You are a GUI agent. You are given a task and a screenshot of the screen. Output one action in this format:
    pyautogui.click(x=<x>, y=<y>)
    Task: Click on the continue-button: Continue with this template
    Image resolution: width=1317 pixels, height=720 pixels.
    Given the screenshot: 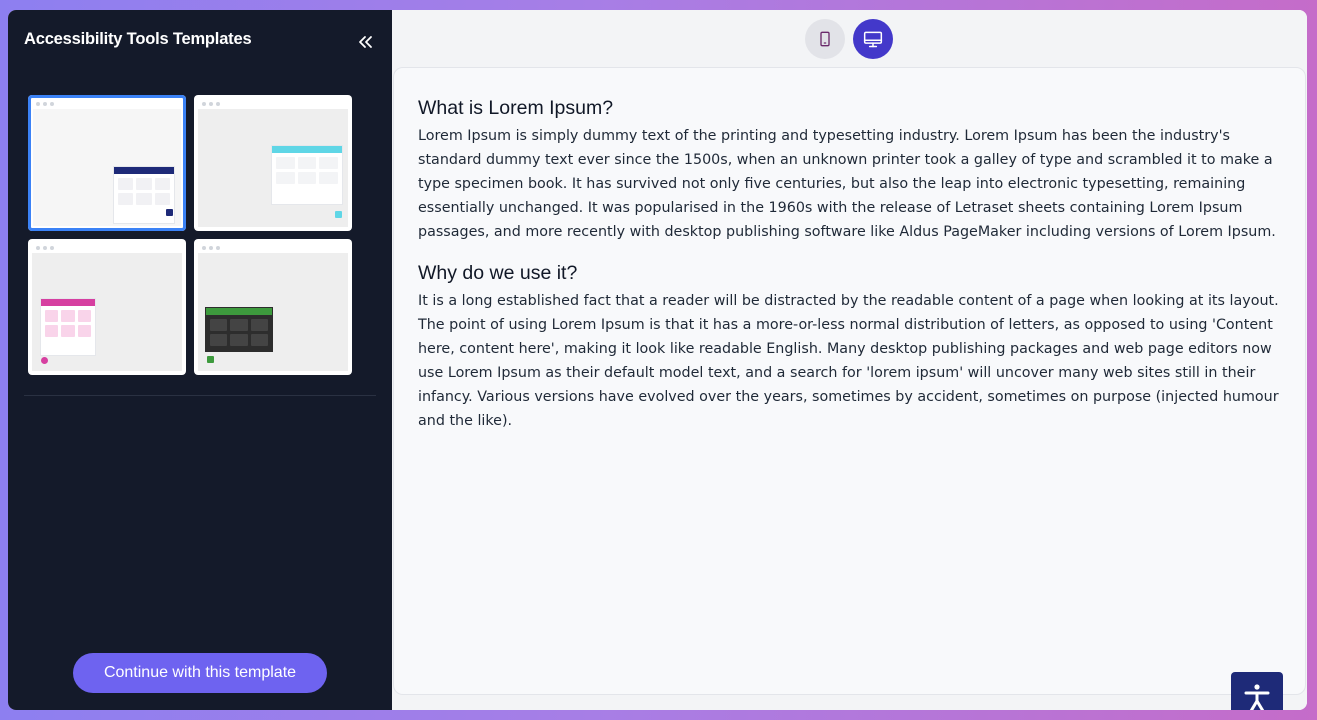 What is the action you would take?
    pyautogui.click(x=200, y=673)
    